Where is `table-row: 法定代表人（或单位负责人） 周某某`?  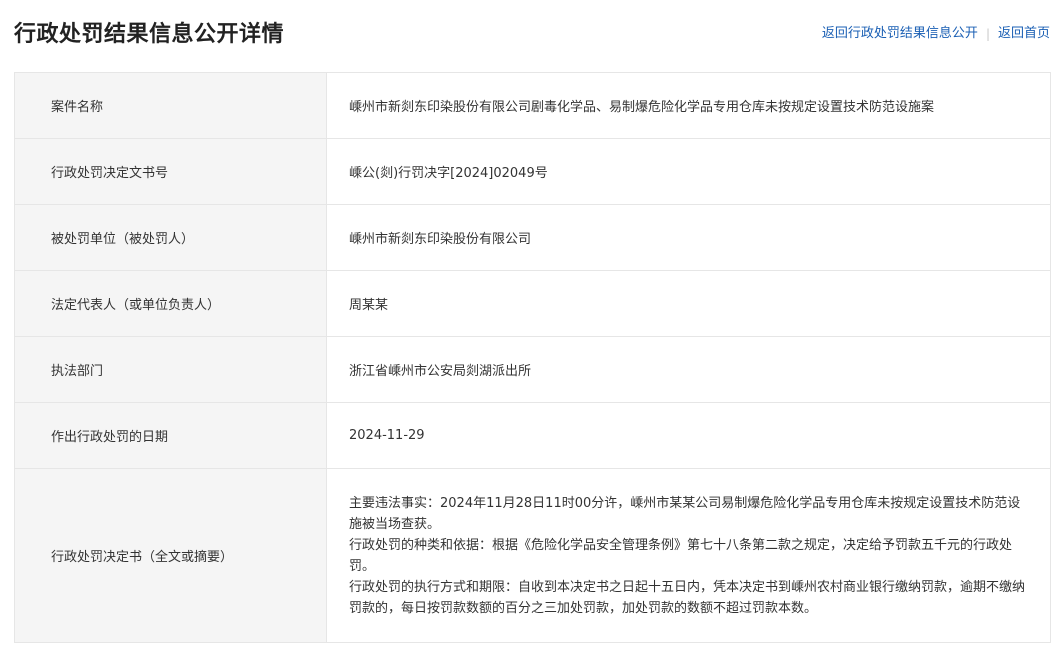 table-row: 法定代表人（或单位负责人） 周某某 is located at coordinates (532, 303).